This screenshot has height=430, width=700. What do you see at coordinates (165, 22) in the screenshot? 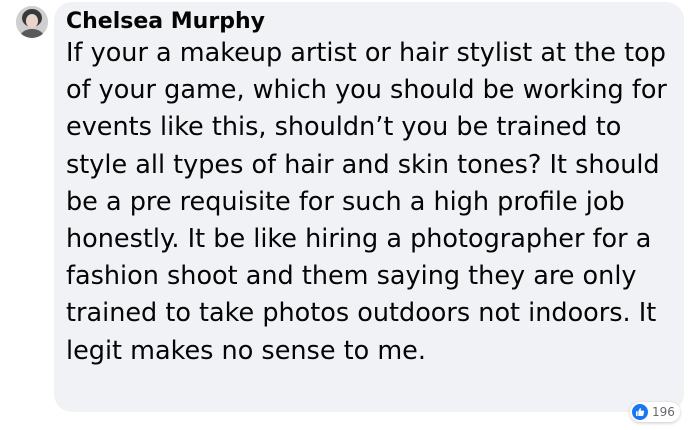
I see `comment-author: Chelsea Murphy` at bounding box center [165, 22].